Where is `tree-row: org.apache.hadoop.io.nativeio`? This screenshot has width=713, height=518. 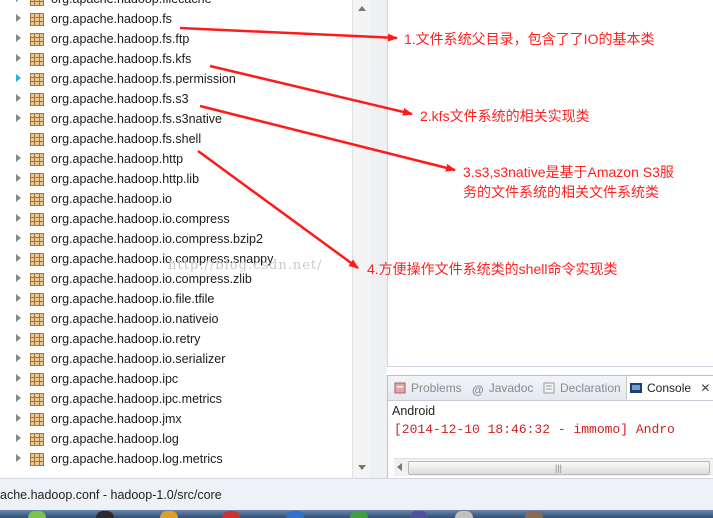
tree-row: org.apache.hadoop.io.nativeio is located at coordinates (176, 319).